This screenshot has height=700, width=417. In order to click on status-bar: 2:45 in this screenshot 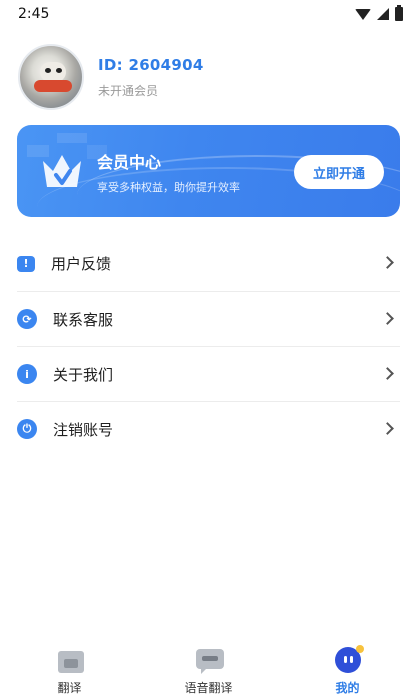, I will do `click(208, 14)`.